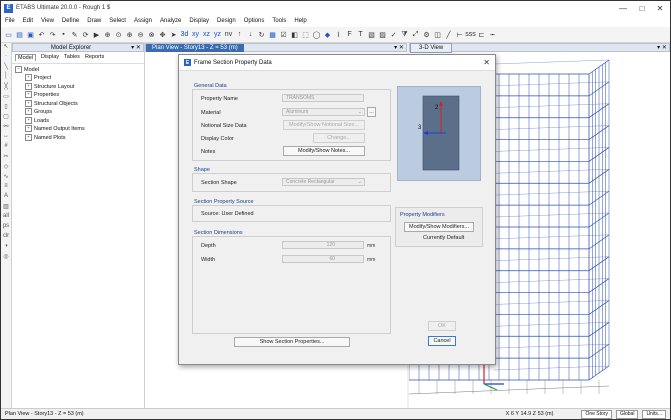 Image resolution: width=671 pixels, height=420 pixels. What do you see at coordinates (316, 34) in the screenshot?
I see `circle-tool-icon: ◯` at bounding box center [316, 34].